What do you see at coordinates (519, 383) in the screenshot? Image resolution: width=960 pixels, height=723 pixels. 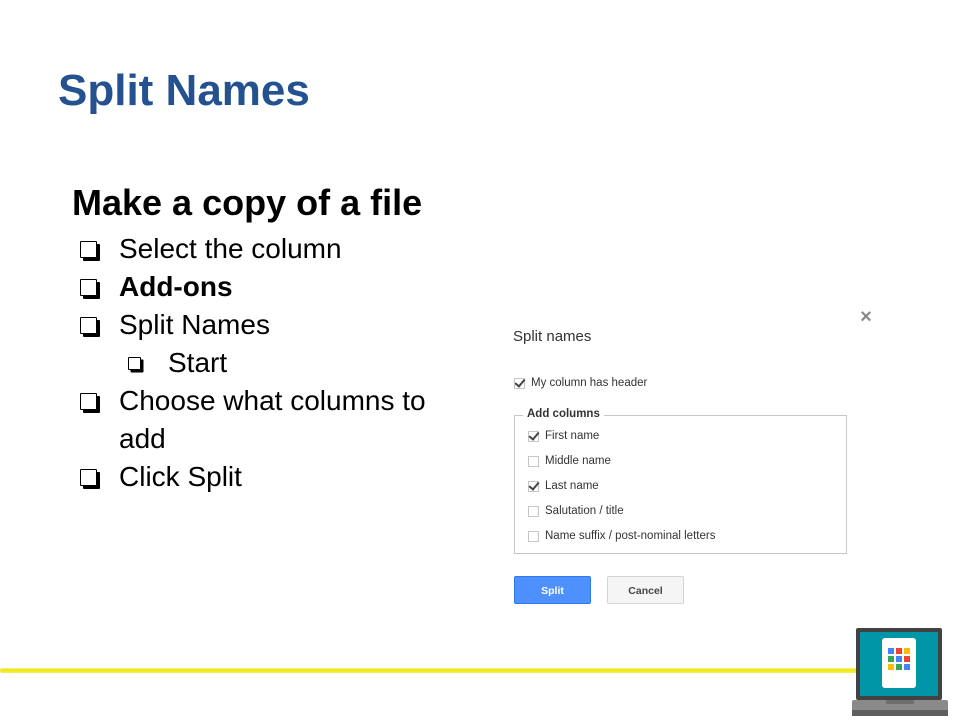 I see `header-checkbox` at bounding box center [519, 383].